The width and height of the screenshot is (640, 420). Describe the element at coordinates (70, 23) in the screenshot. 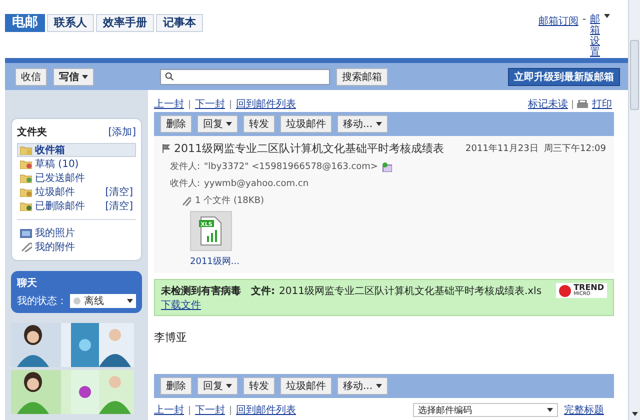

I see `tab: 联系人` at that location.